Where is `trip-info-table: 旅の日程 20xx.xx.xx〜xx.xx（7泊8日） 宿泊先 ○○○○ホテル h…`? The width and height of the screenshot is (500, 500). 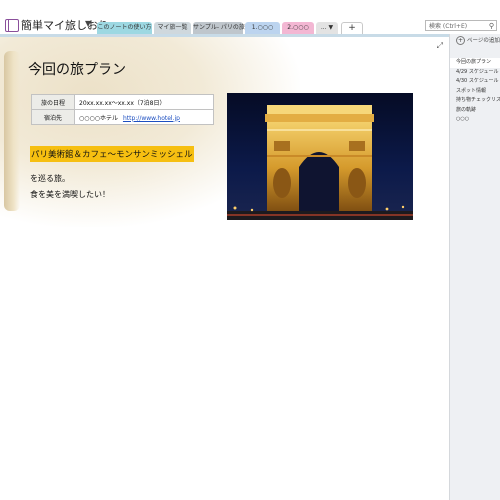
trip-info-table: 旅の日程 20xx.xx.xx〜xx.xx（7泊8日） 宿泊先 ○○○○ホテル h… is located at coordinates (122, 109).